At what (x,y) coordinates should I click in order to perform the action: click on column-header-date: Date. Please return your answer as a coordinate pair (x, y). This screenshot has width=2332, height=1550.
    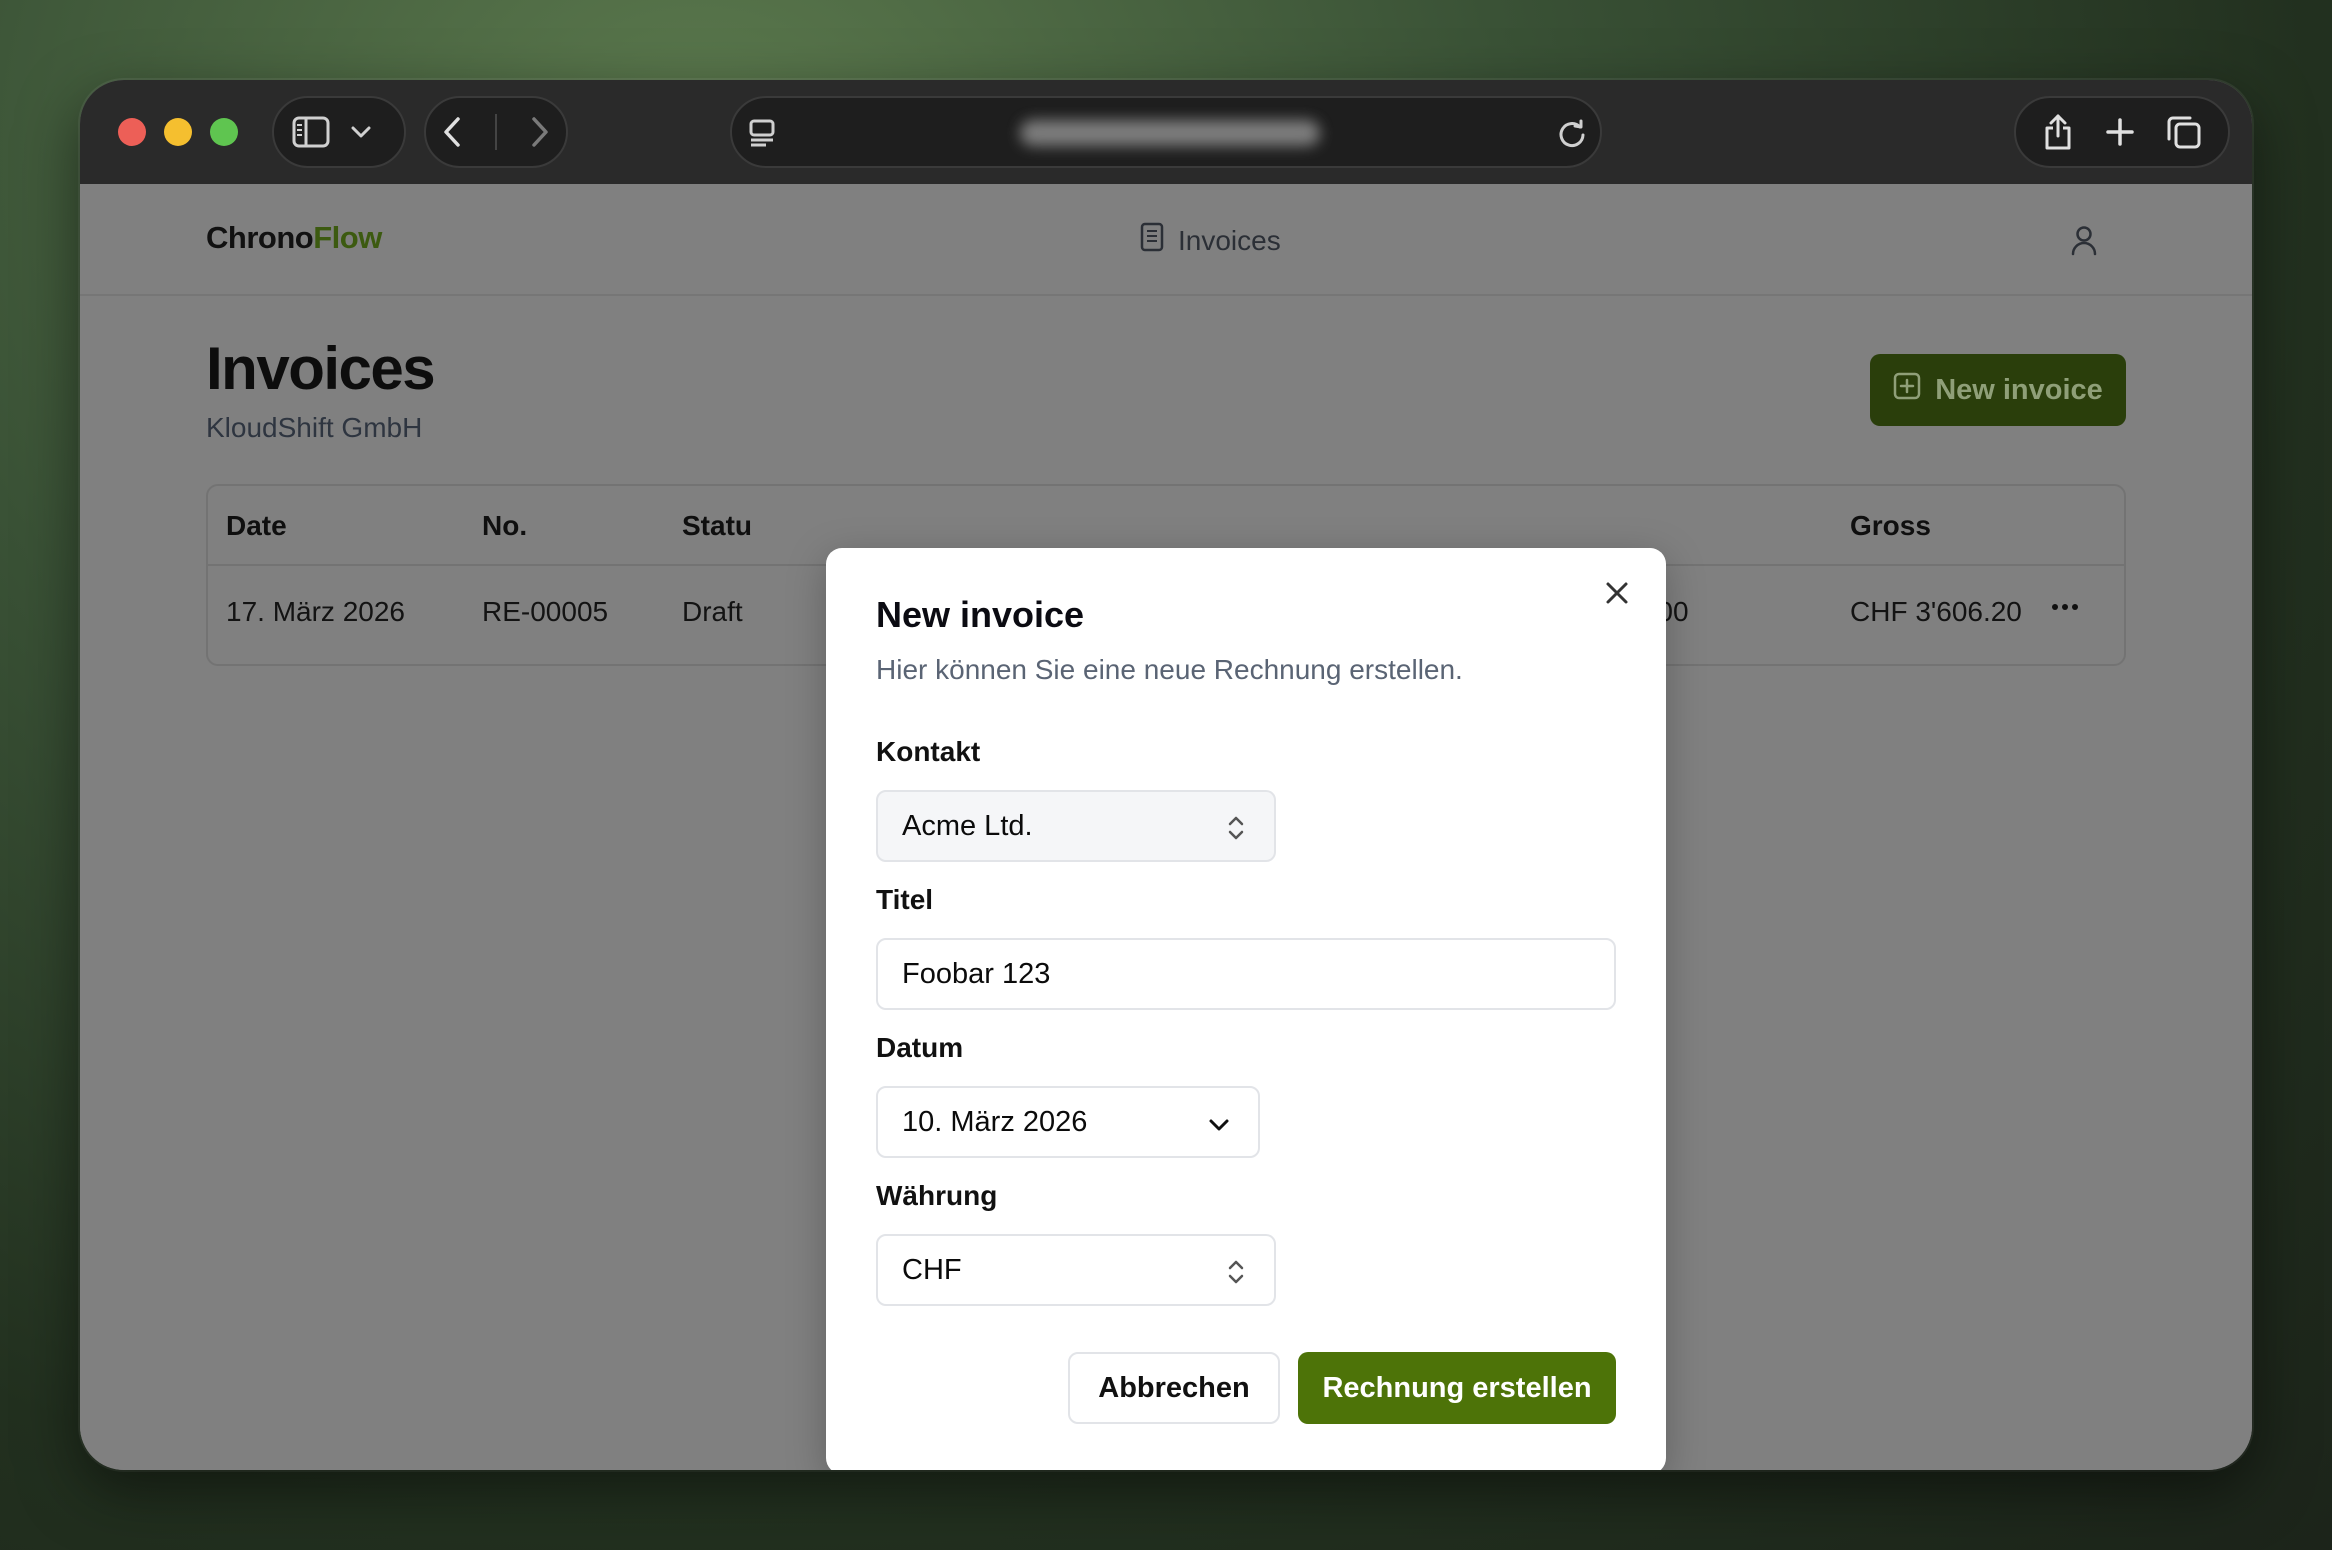
    Looking at the image, I should click on (256, 526).